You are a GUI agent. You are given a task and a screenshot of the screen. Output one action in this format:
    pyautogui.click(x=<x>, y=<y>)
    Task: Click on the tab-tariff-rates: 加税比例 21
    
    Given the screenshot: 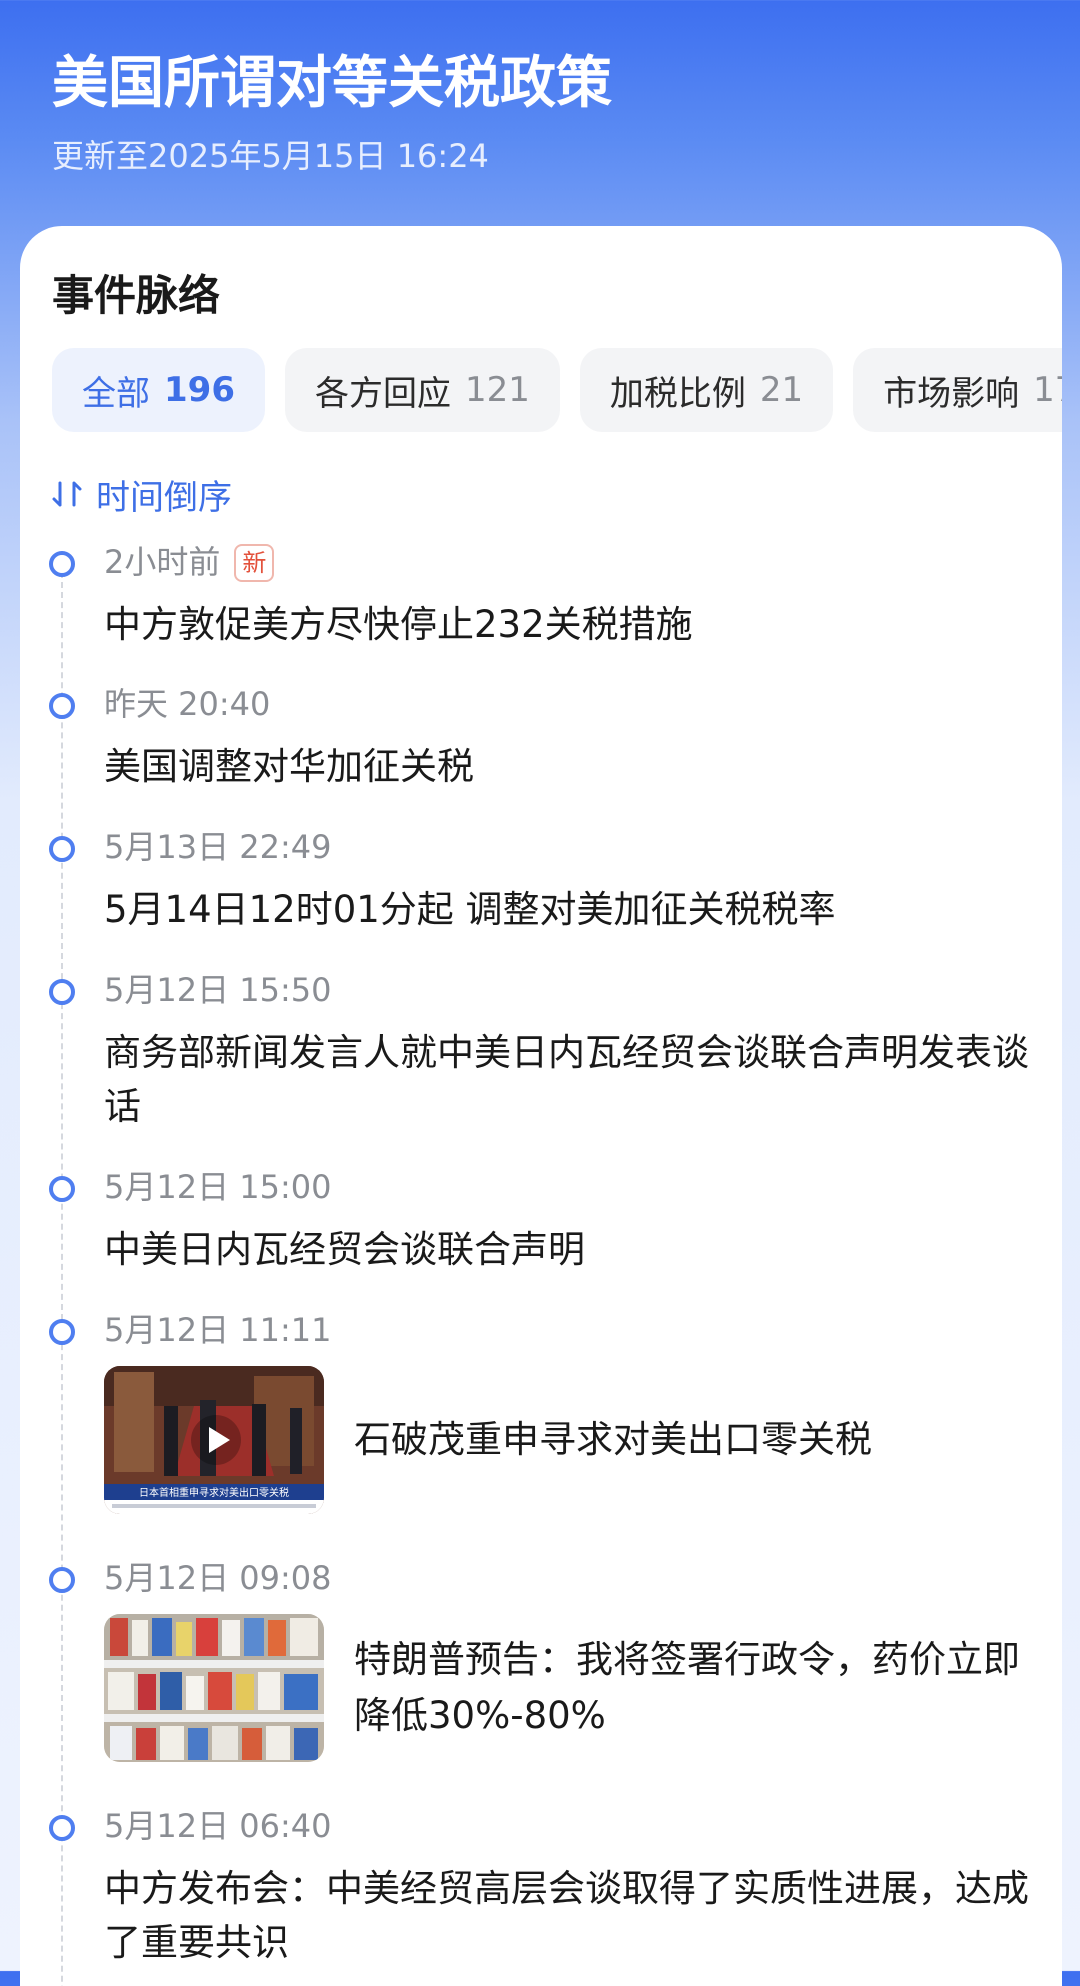 What is the action you would take?
    pyautogui.click(x=706, y=390)
    